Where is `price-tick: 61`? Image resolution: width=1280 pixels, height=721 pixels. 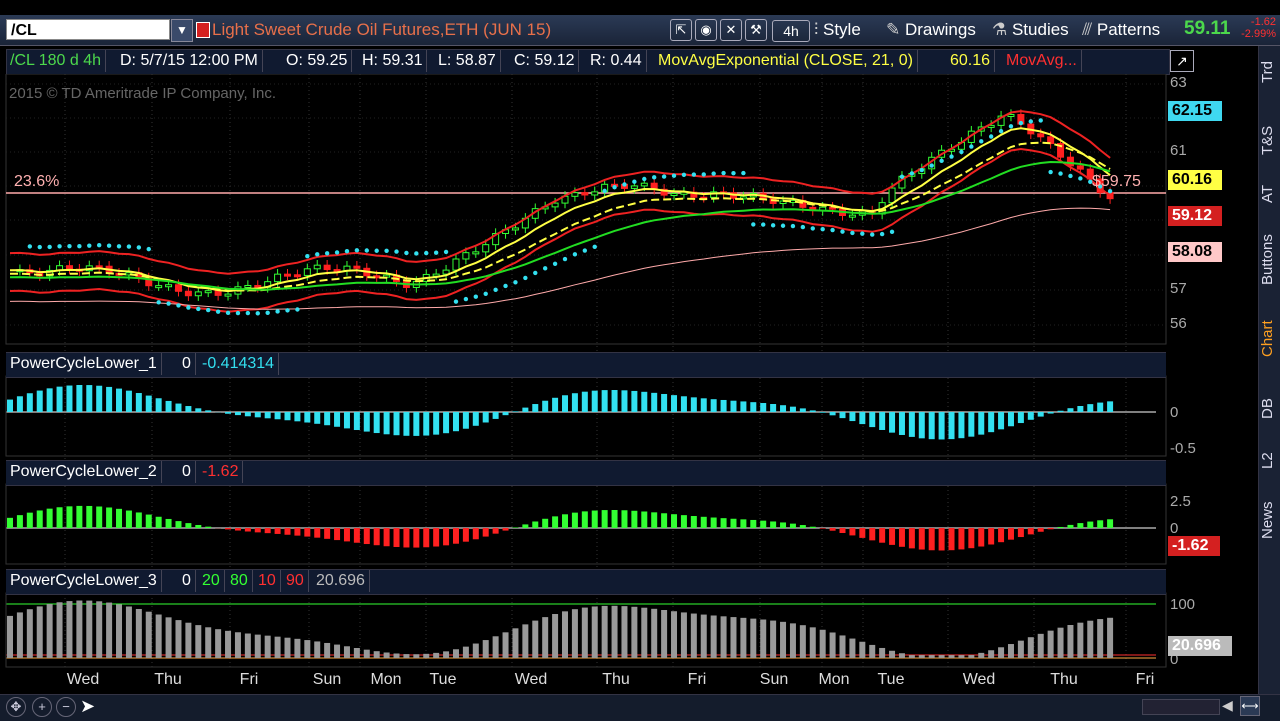
price-tick: 61 is located at coordinates (1178, 150).